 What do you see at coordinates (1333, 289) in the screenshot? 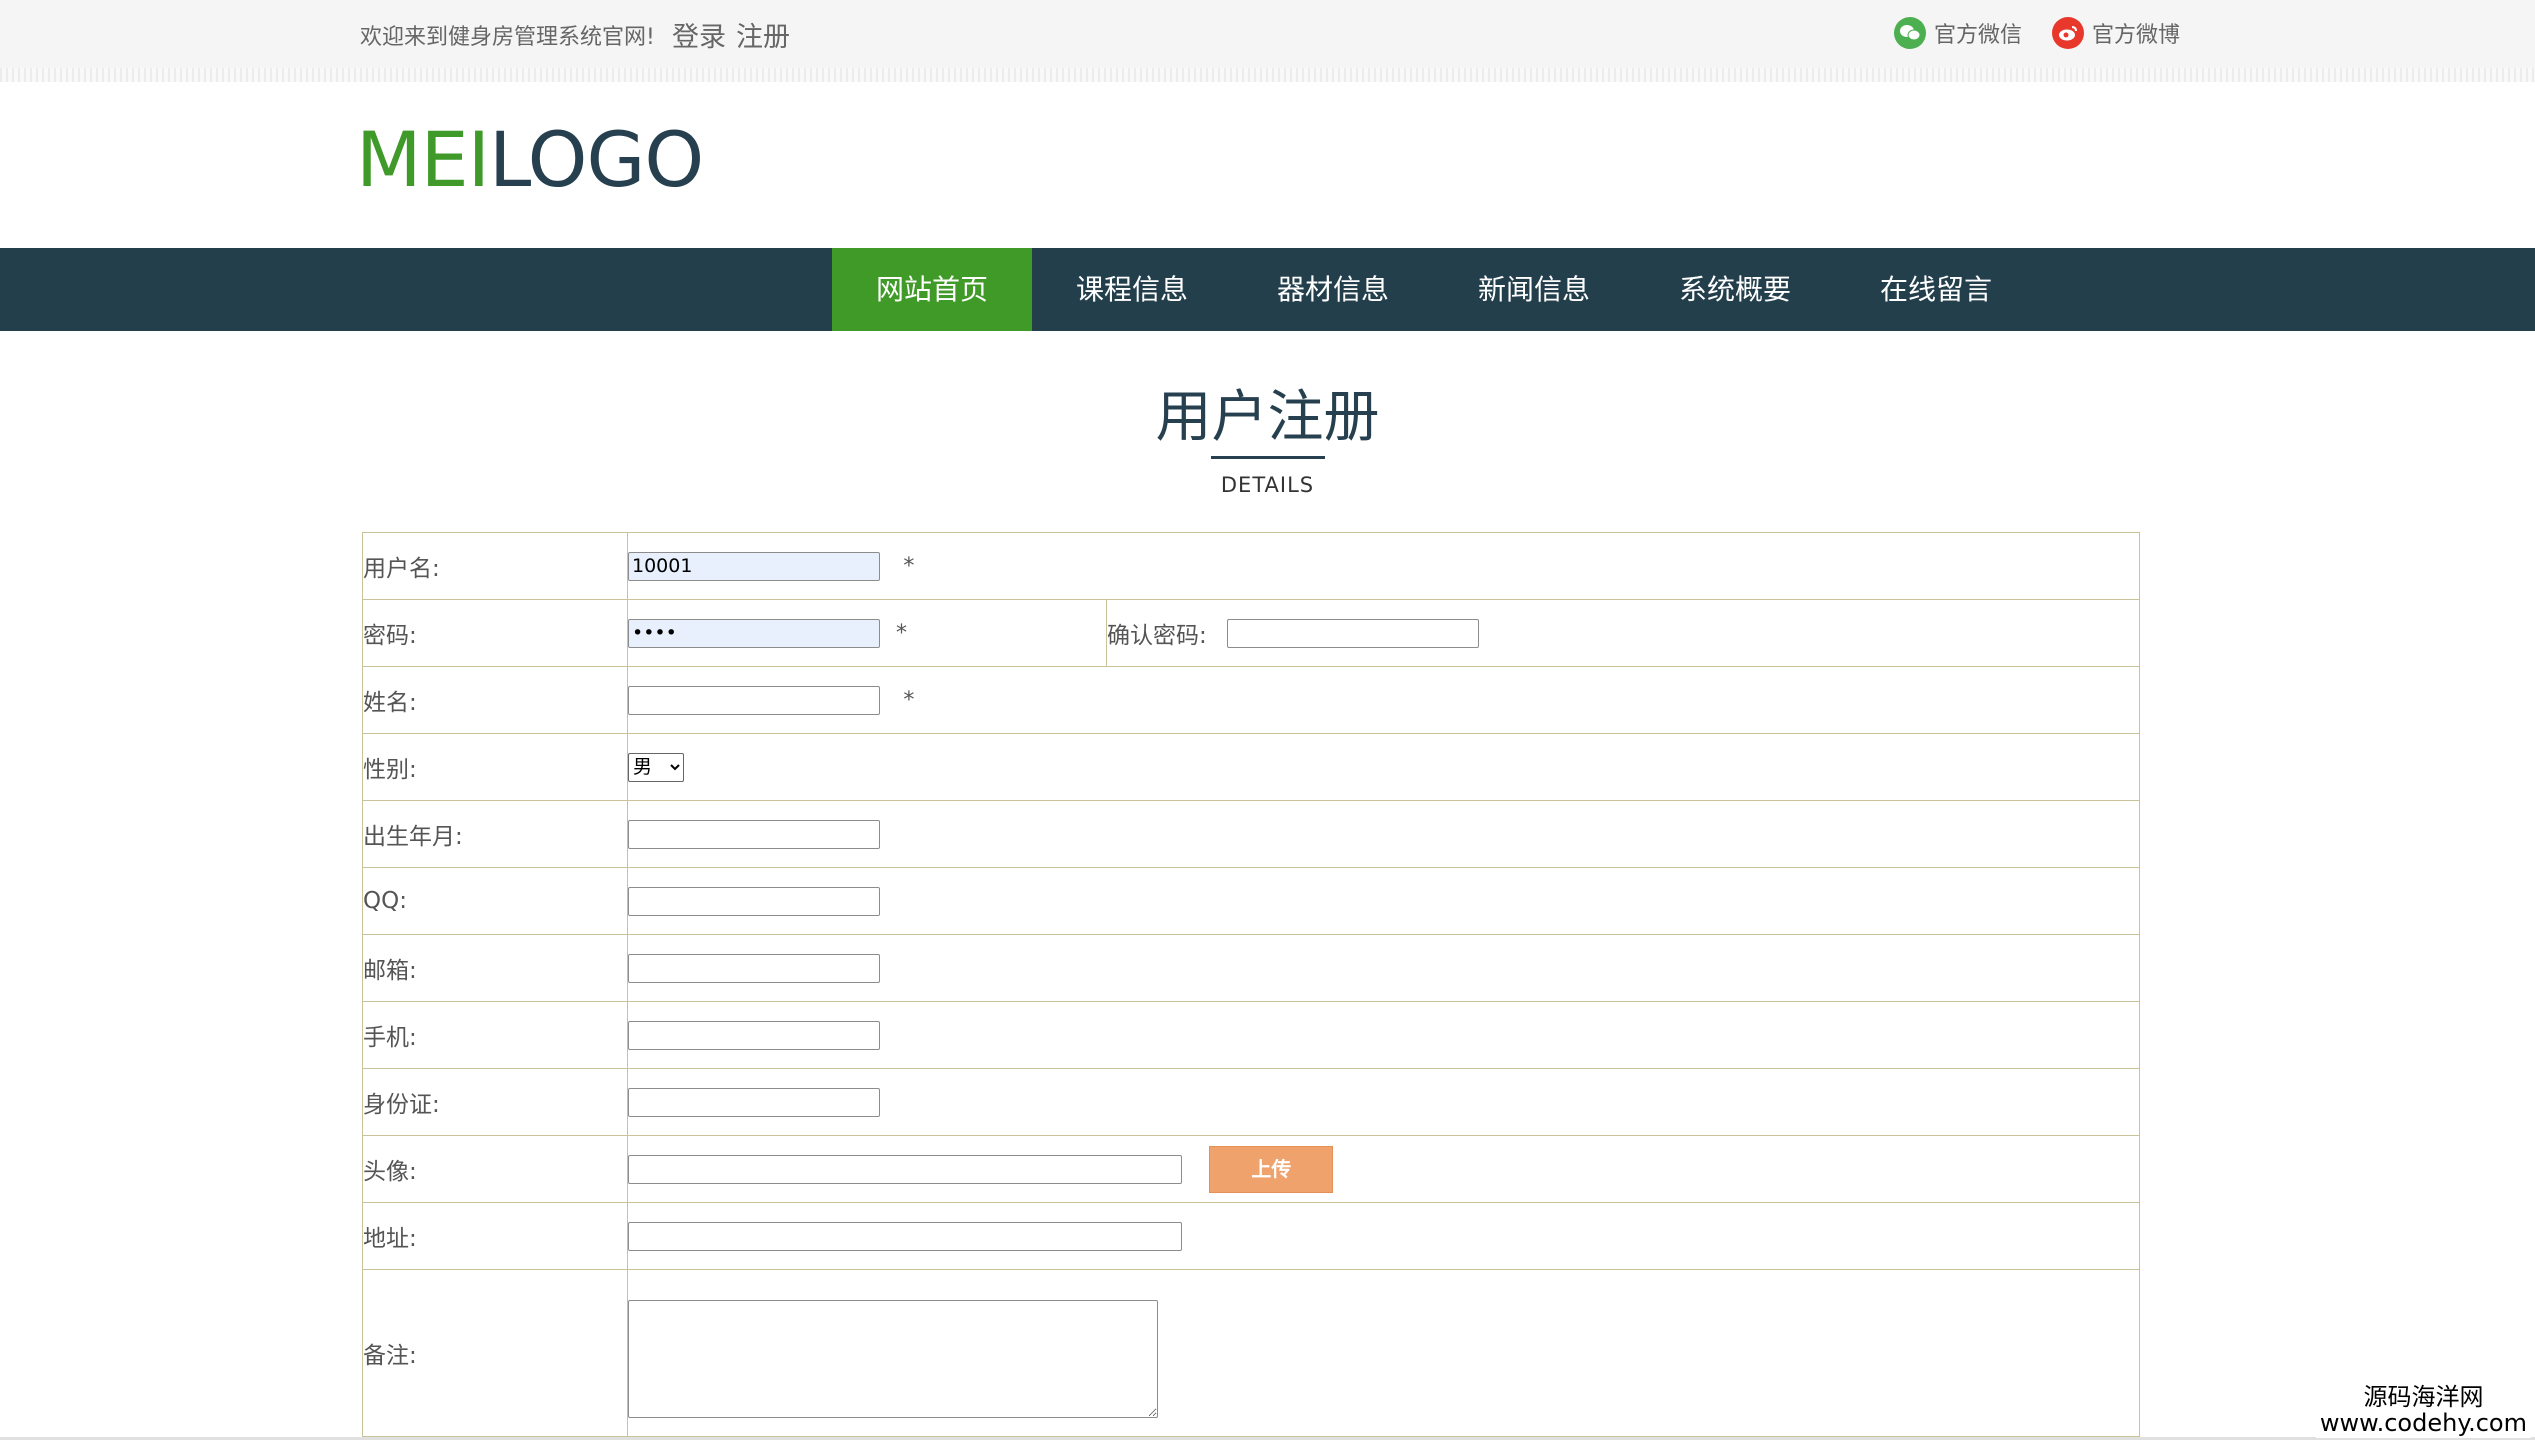
I see `nav-equipment: 器材信息` at bounding box center [1333, 289].